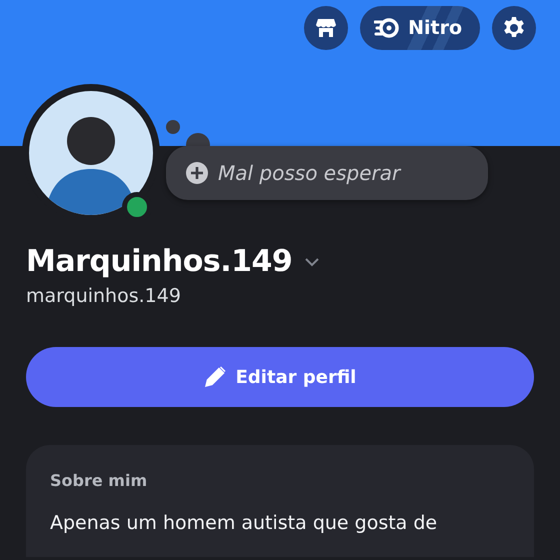 The width and height of the screenshot is (560, 560). I want to click on add-icon, so click(197, 173).